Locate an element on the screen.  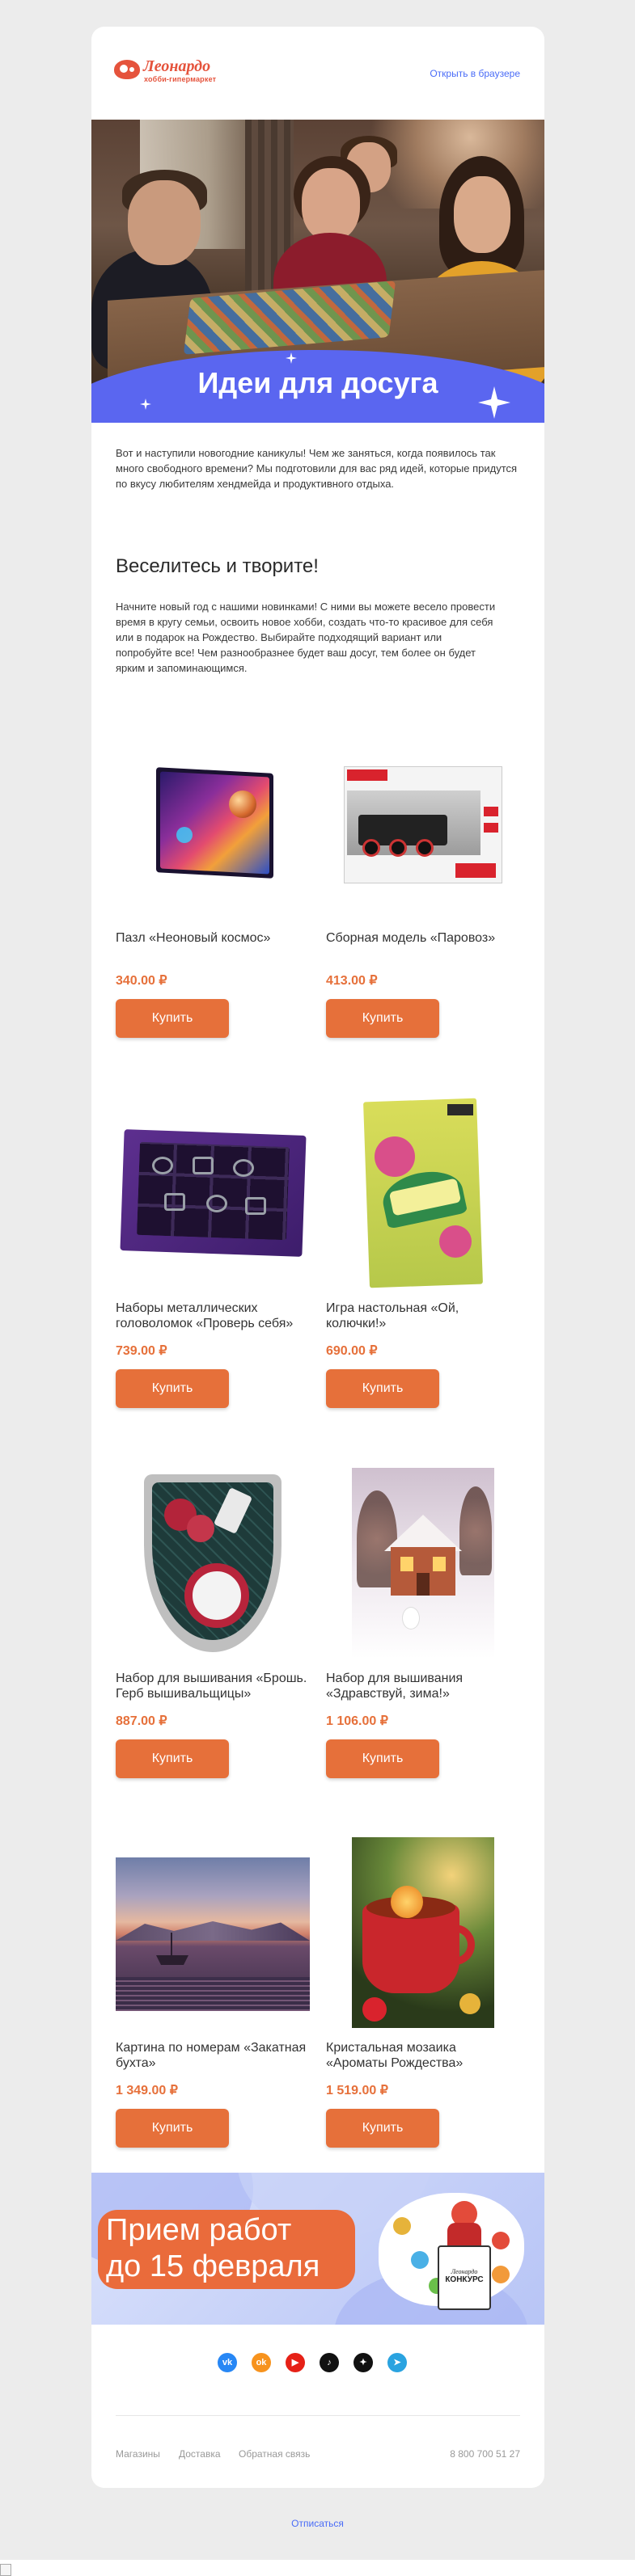
unsubscribe-link: Отписаться is located at coordinates (317, 2523).